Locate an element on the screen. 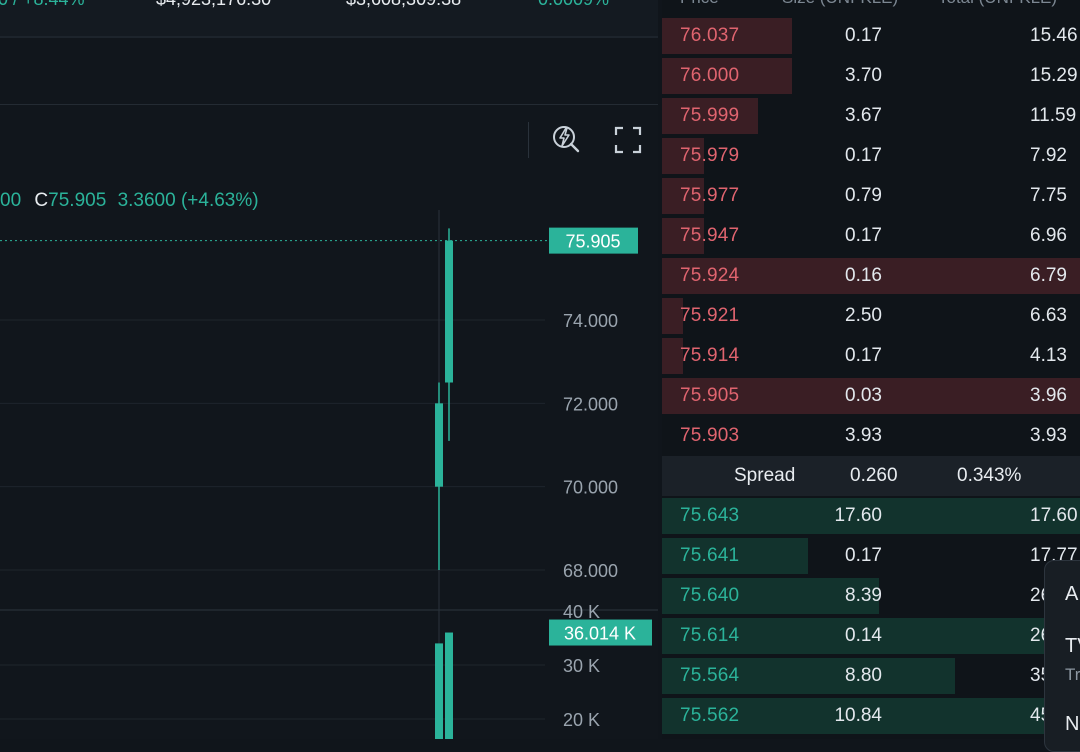 This screenshot has width=1080, height=752. price-tick-label: 74.000 is located at coordinates (590, 321).